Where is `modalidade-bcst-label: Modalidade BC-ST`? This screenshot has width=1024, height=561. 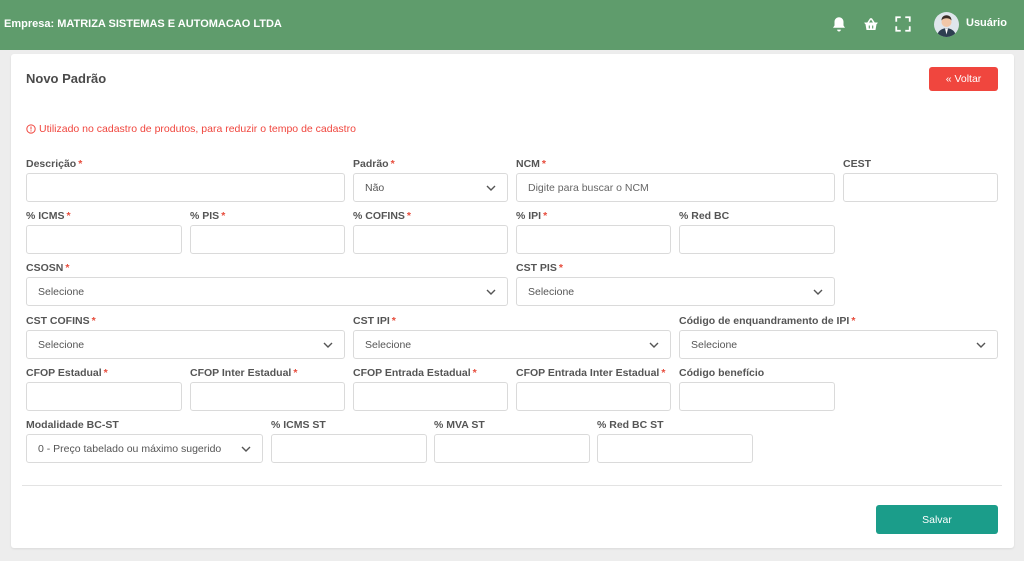
modalidade-bcst-label: Modalidade BC-ST is located at coordinates (72, 425).